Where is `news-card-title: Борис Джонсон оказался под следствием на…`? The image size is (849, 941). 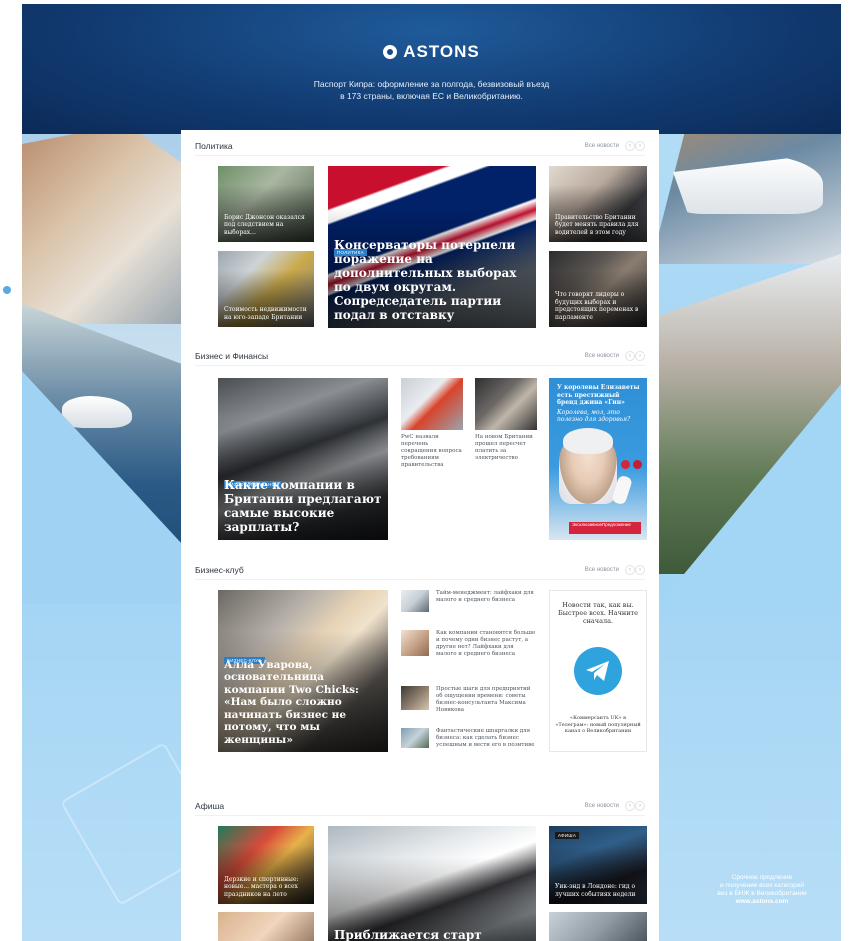
news-card-title: Борис Джонсон оказался под следствием на… is located at coordinates (264, 224).